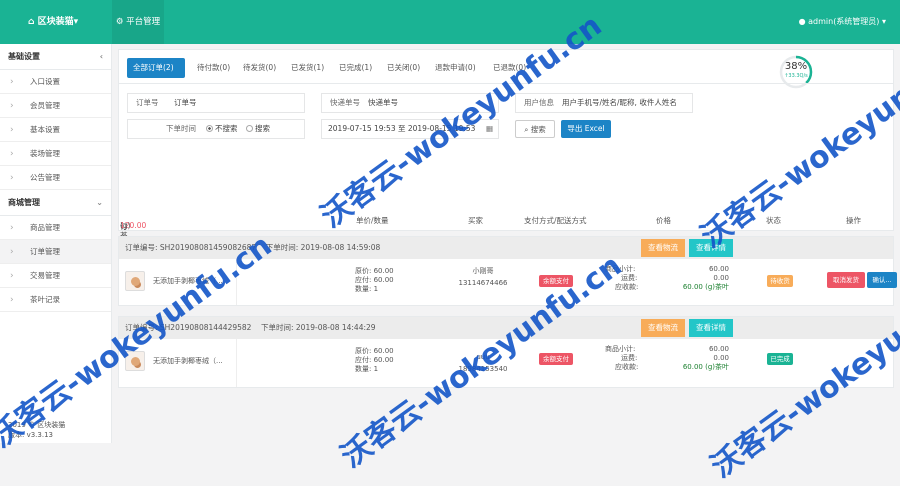 The width and height of the screenshot is (900, 486). Describe the element at coordinates (262, 128) in the screenshot. I see `radio-search-label: 搜索` at that location.